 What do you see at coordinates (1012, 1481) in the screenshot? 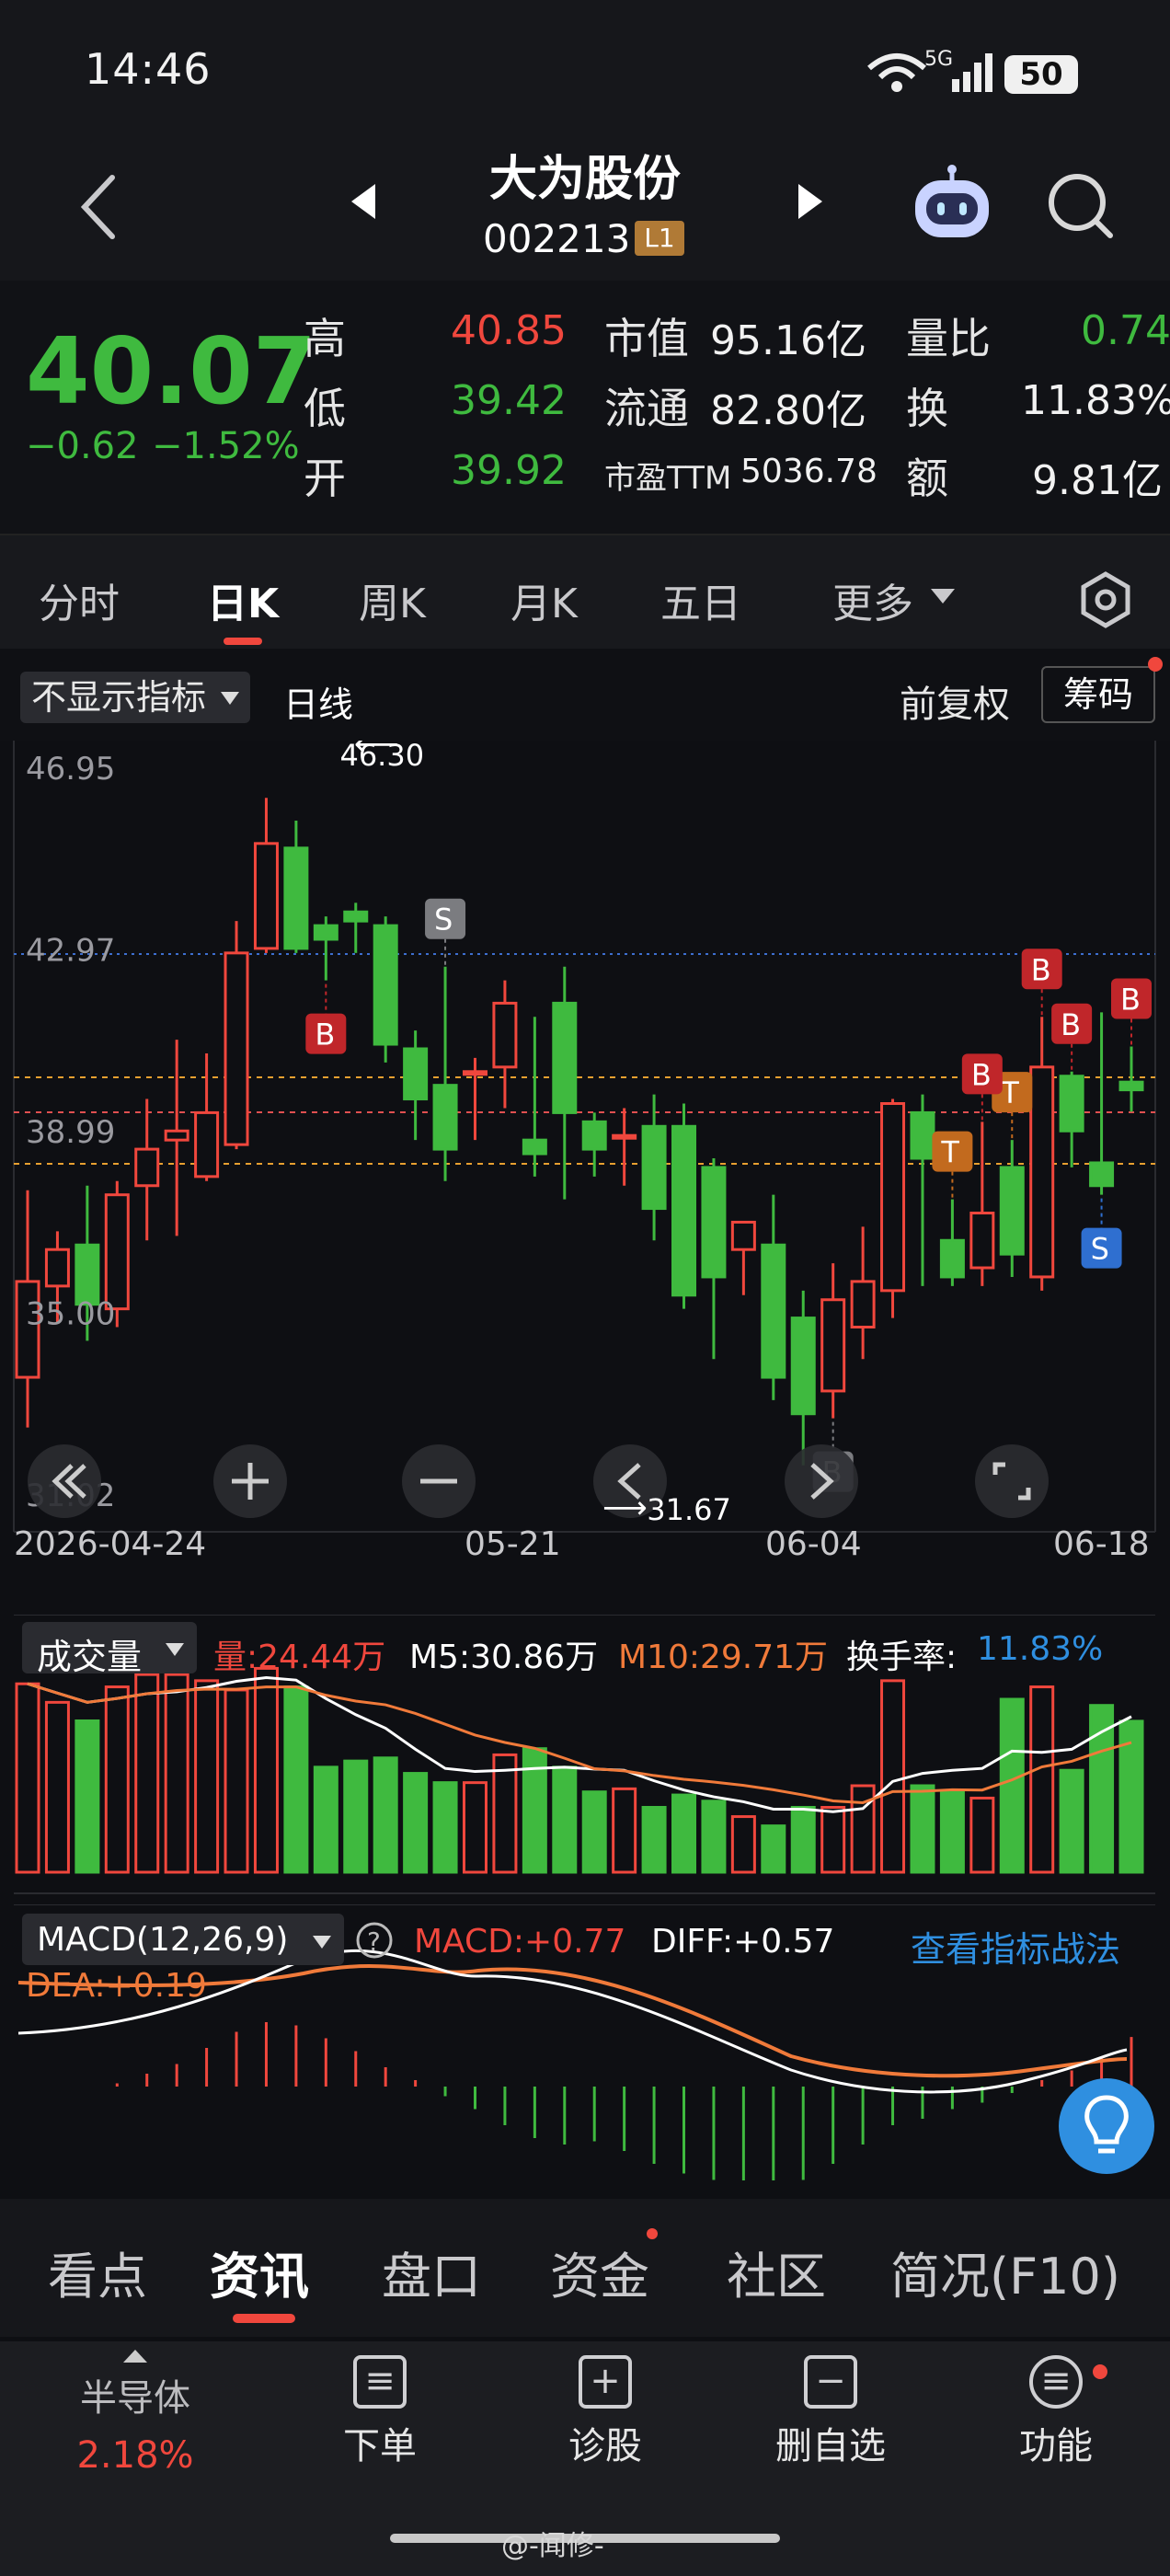
I see `fullscreen-button` at bounding box center [1012, 1481].